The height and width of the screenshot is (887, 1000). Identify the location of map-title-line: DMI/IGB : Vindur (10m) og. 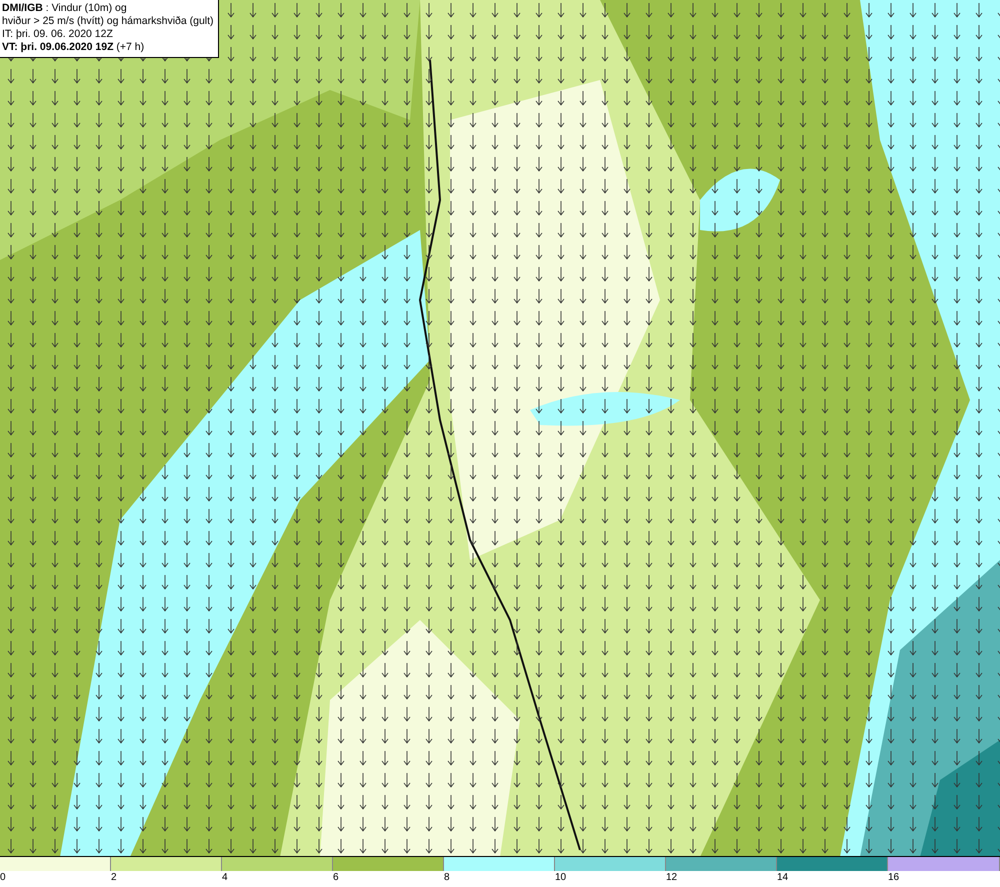
(65, 8).